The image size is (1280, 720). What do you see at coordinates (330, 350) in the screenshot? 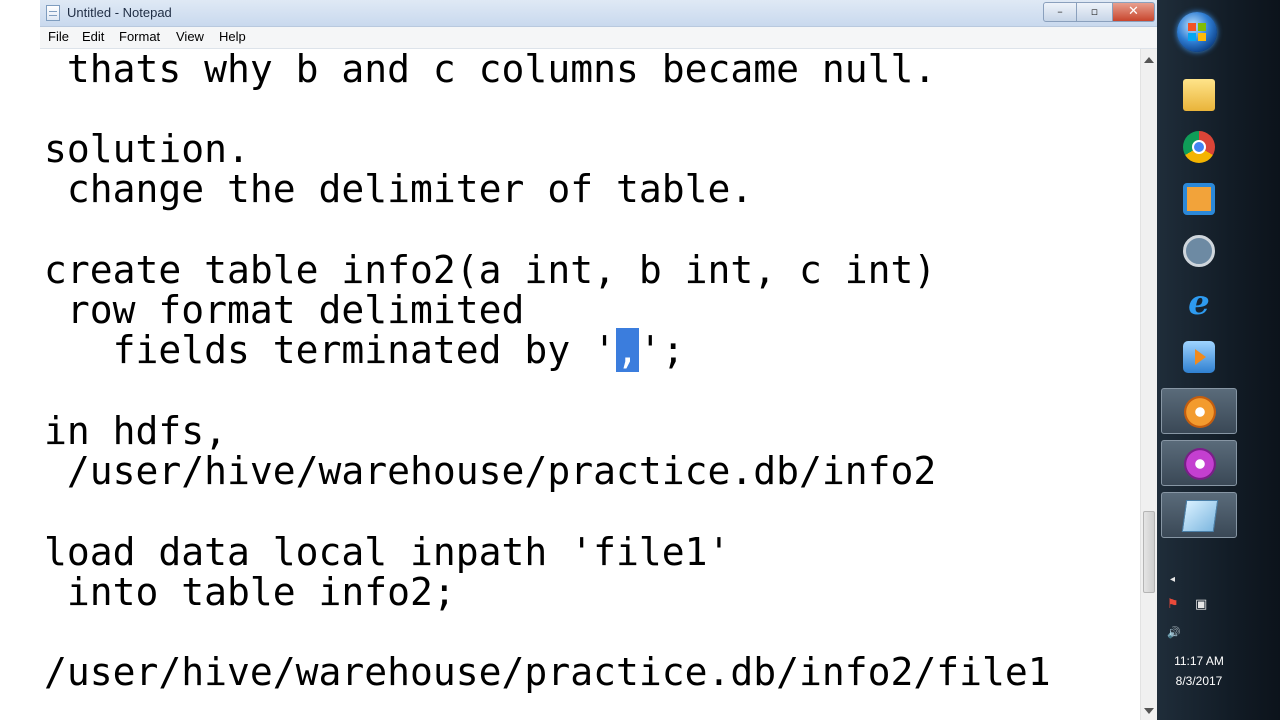
I see `editor-line-text: fields terminated by '` at bounding box center [330, 350].